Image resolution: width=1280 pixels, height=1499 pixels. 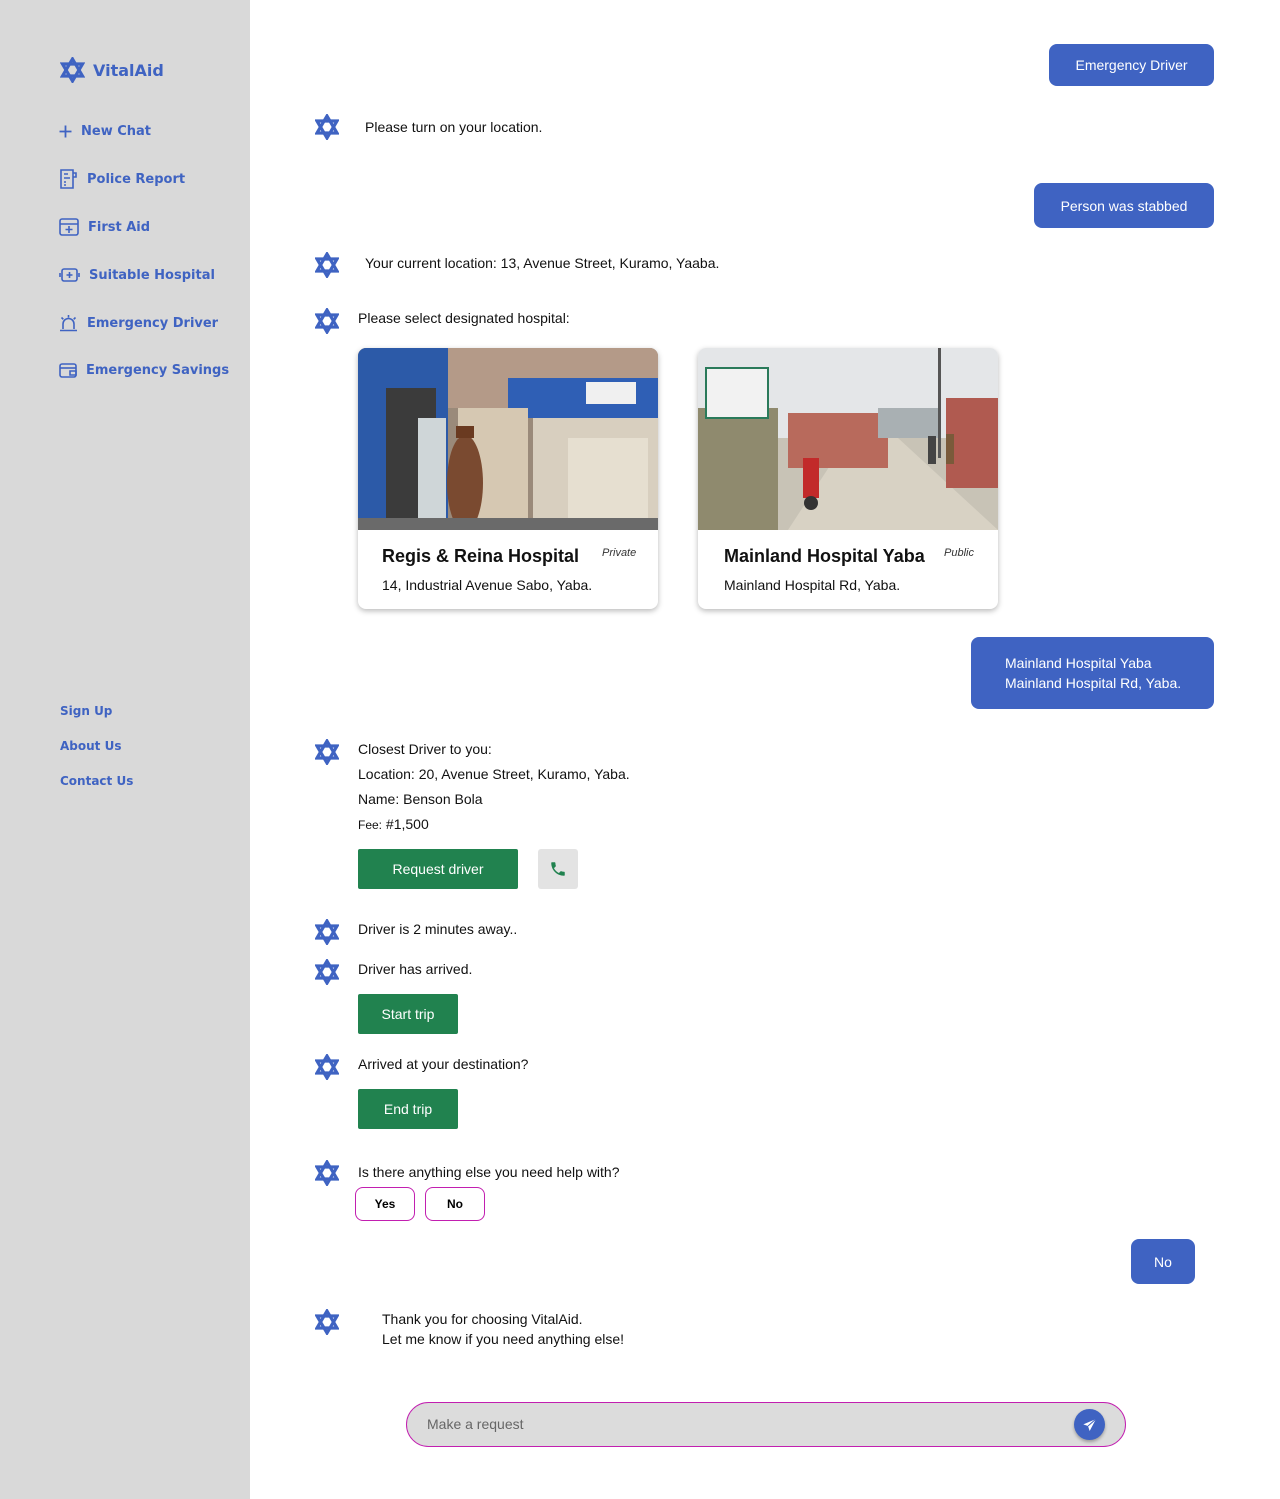 I want to click on driver-fee-label: Fee:, so click(x=370, y=825).